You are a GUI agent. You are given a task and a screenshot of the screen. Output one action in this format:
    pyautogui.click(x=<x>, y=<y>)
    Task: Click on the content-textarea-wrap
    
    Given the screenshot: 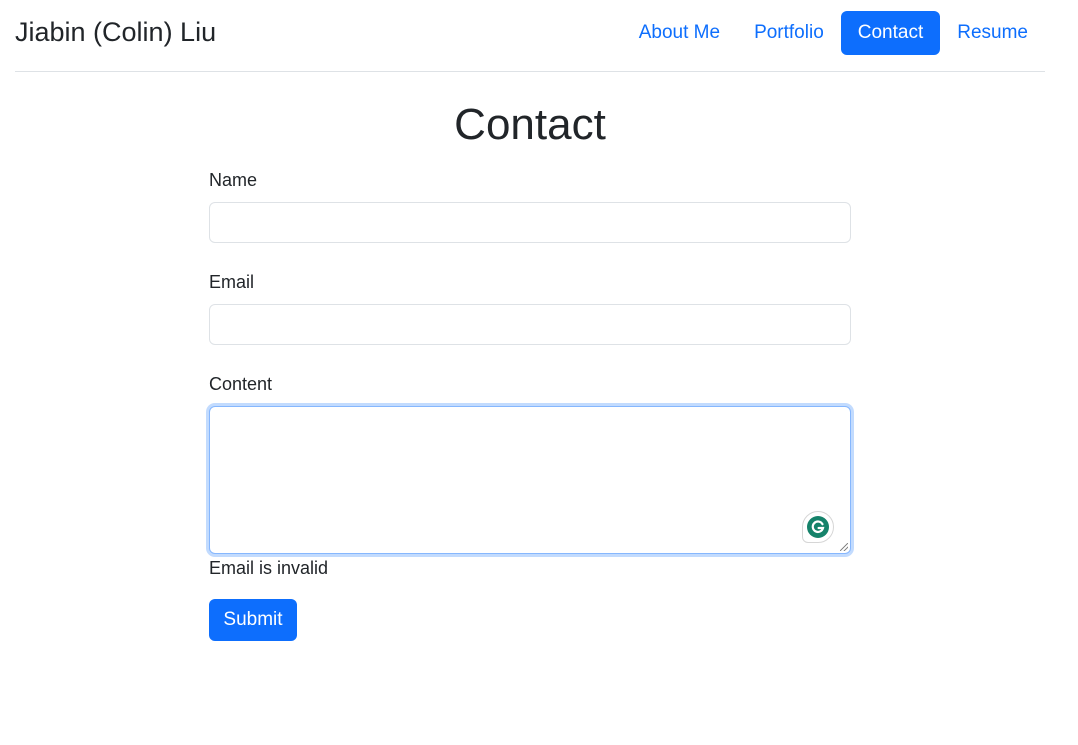 What is the action you would take?
    pyautogui.click(x=530, y=480)
    